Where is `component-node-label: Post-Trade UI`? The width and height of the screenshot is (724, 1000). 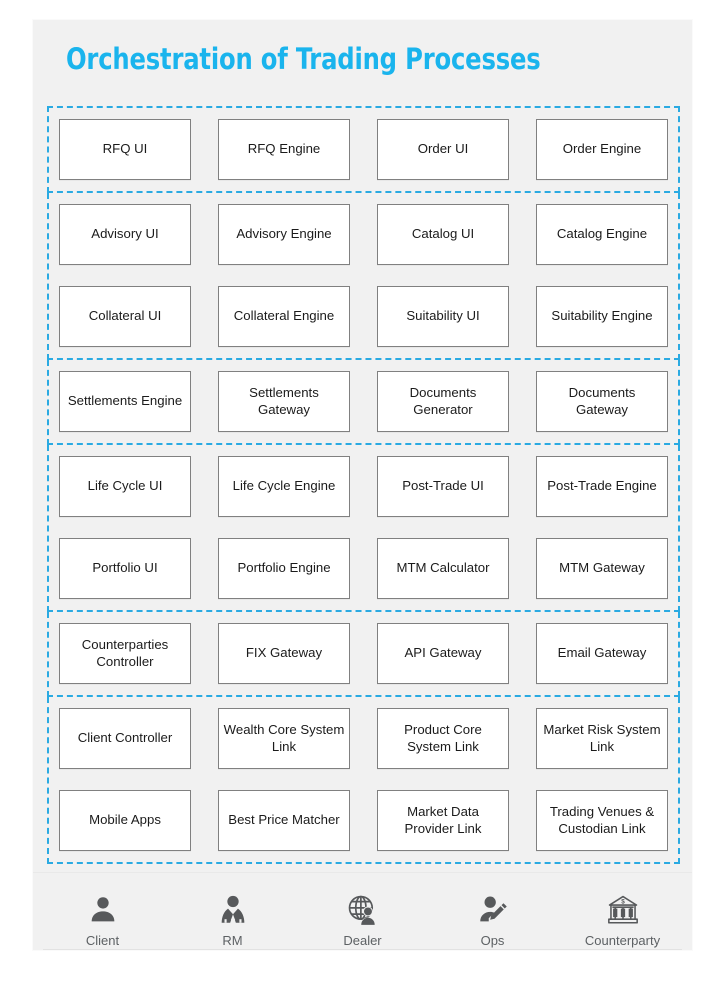 component-node-label: Post-Trade UI is located at coordinates (443, 486).